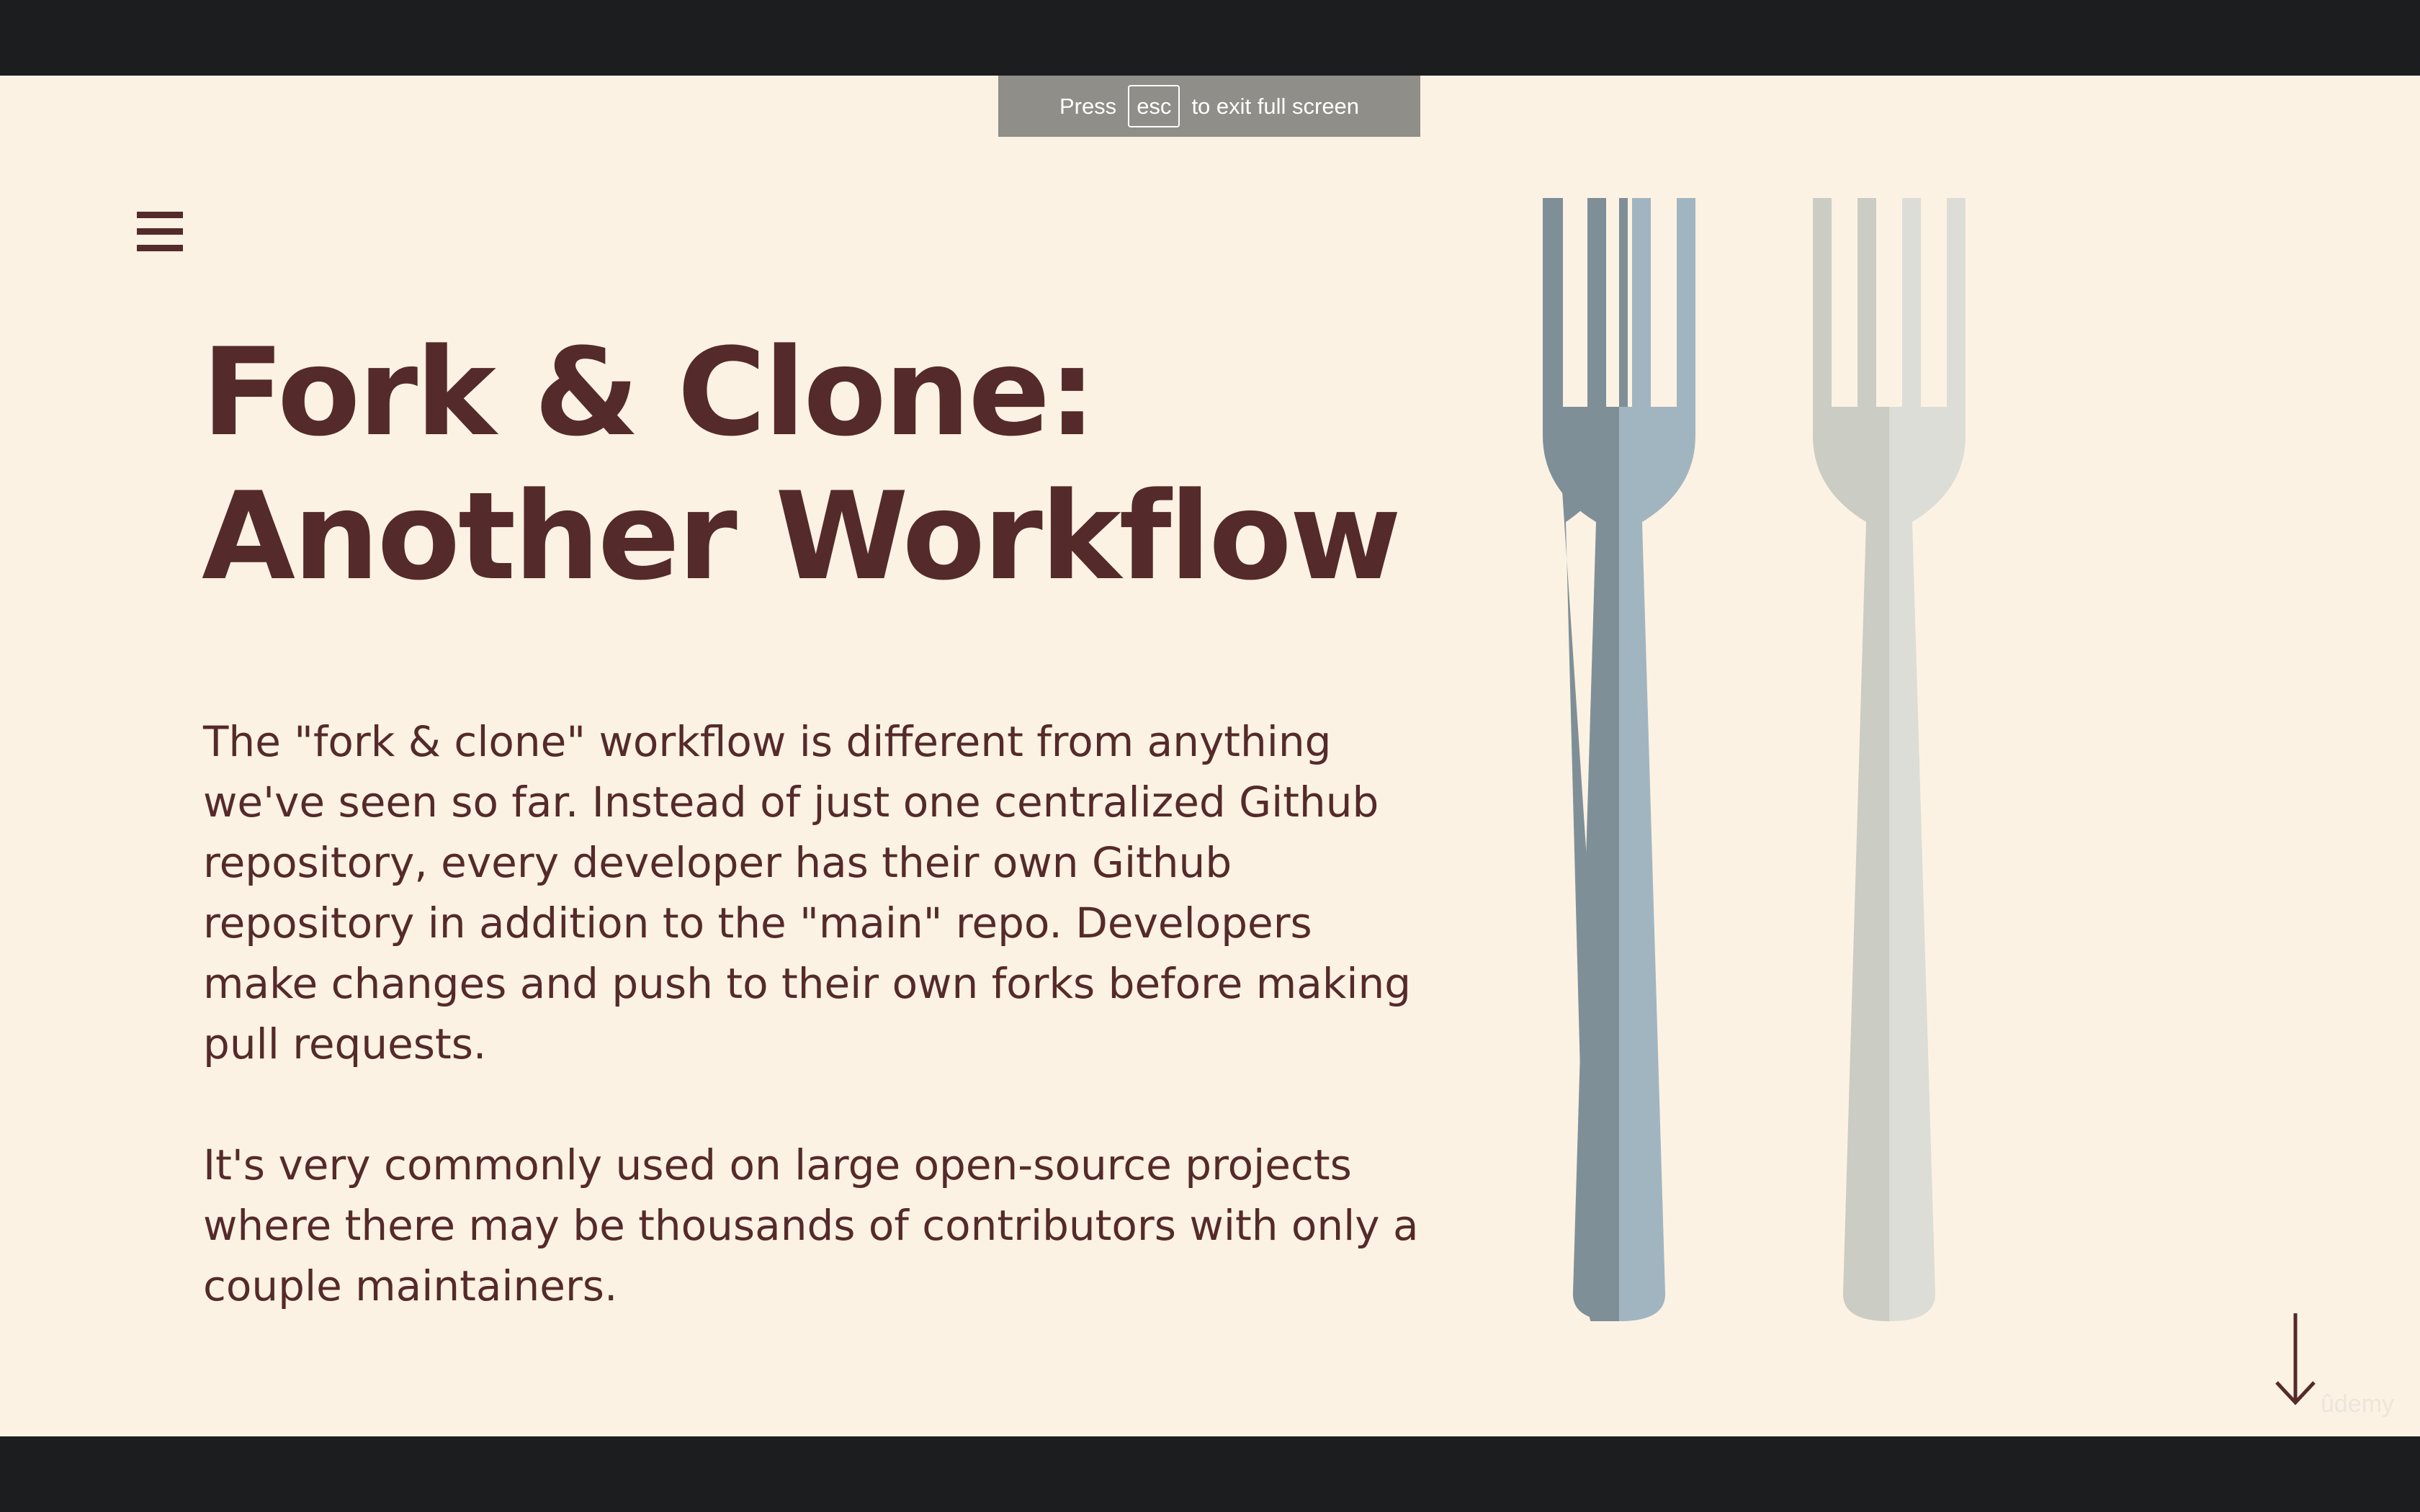 The image size is (2420, 1512). I want to click on slide-title: Fork & Clone: Another Workflow, so click(802, 464).